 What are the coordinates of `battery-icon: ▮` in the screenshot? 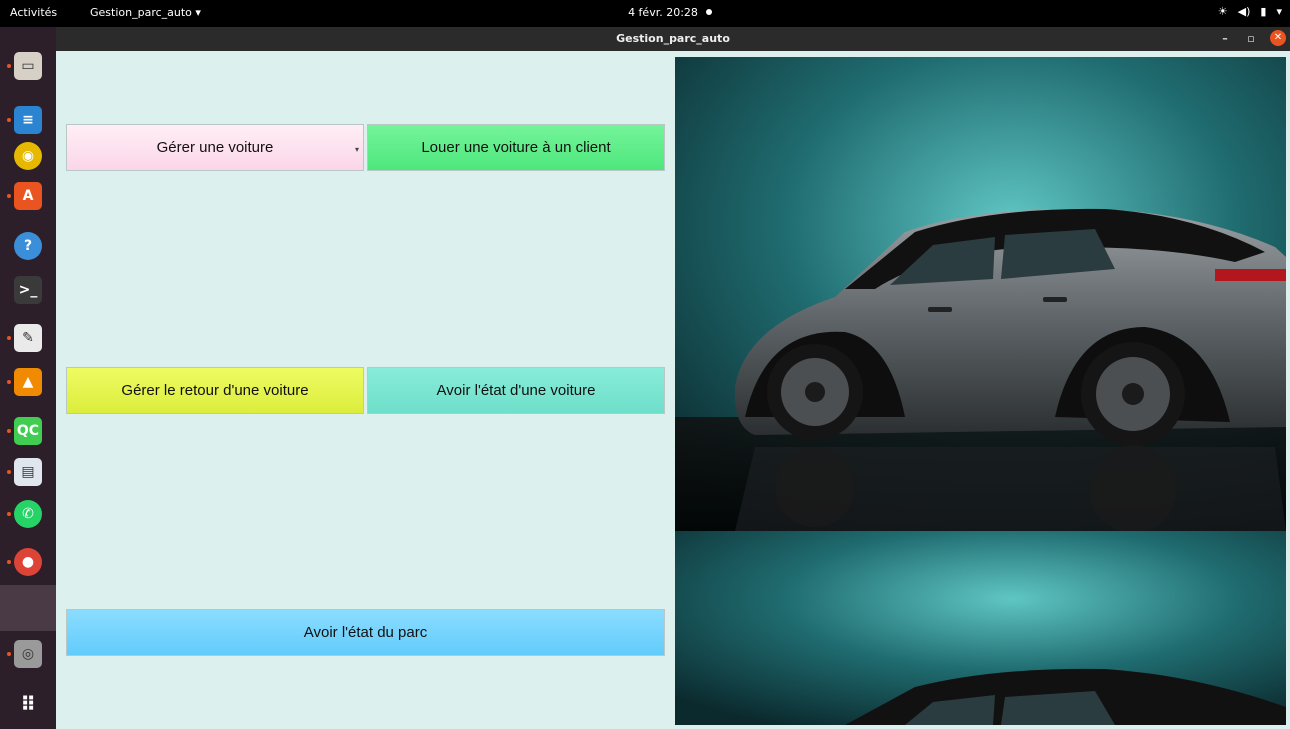 It's located at (1263, 11).